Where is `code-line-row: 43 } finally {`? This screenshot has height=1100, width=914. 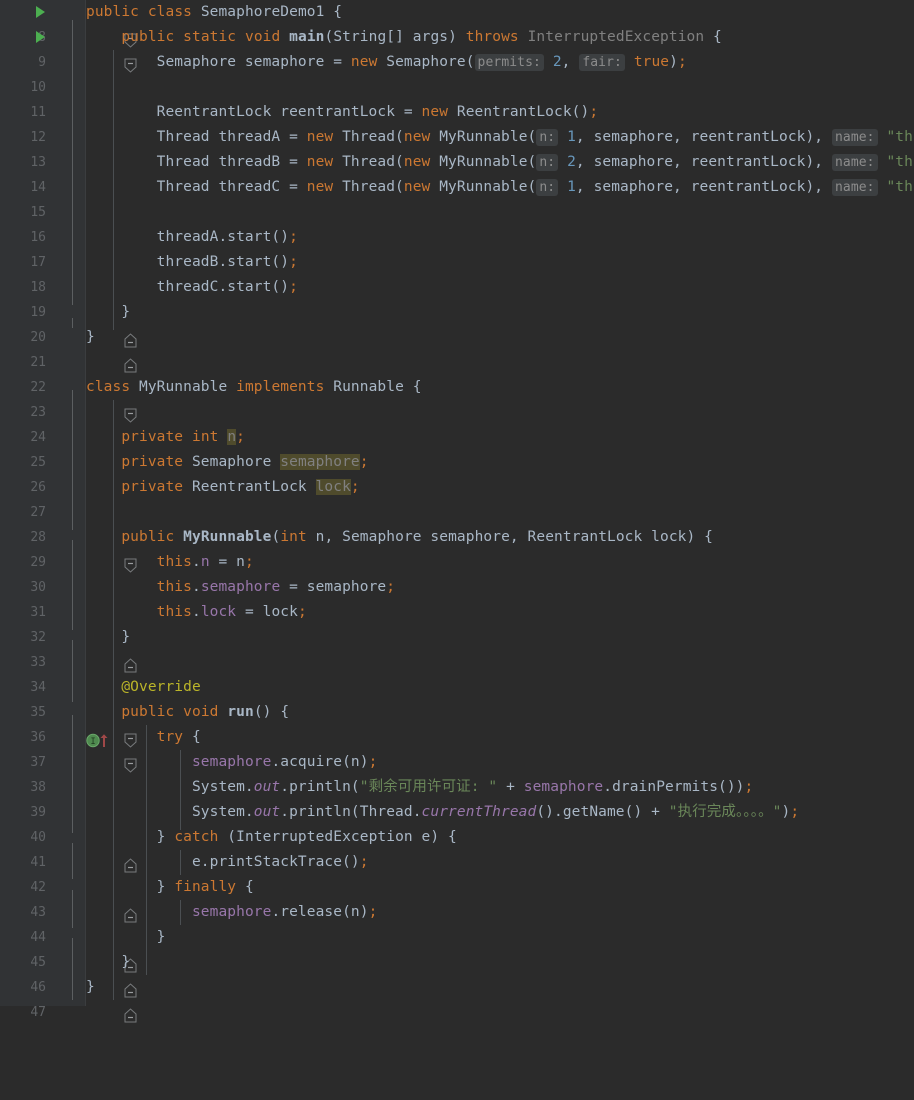 code-line-row: 43 } finally { is located at coordinates (457, 899).